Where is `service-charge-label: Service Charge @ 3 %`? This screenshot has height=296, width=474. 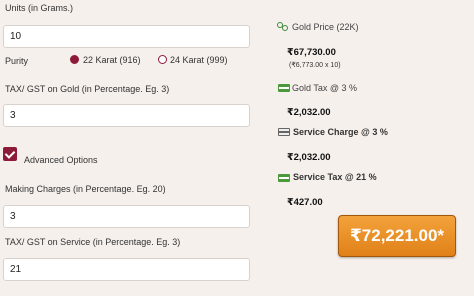
service-charge-label: Service Charge @ 3 % is located at coordinates (340, 132).